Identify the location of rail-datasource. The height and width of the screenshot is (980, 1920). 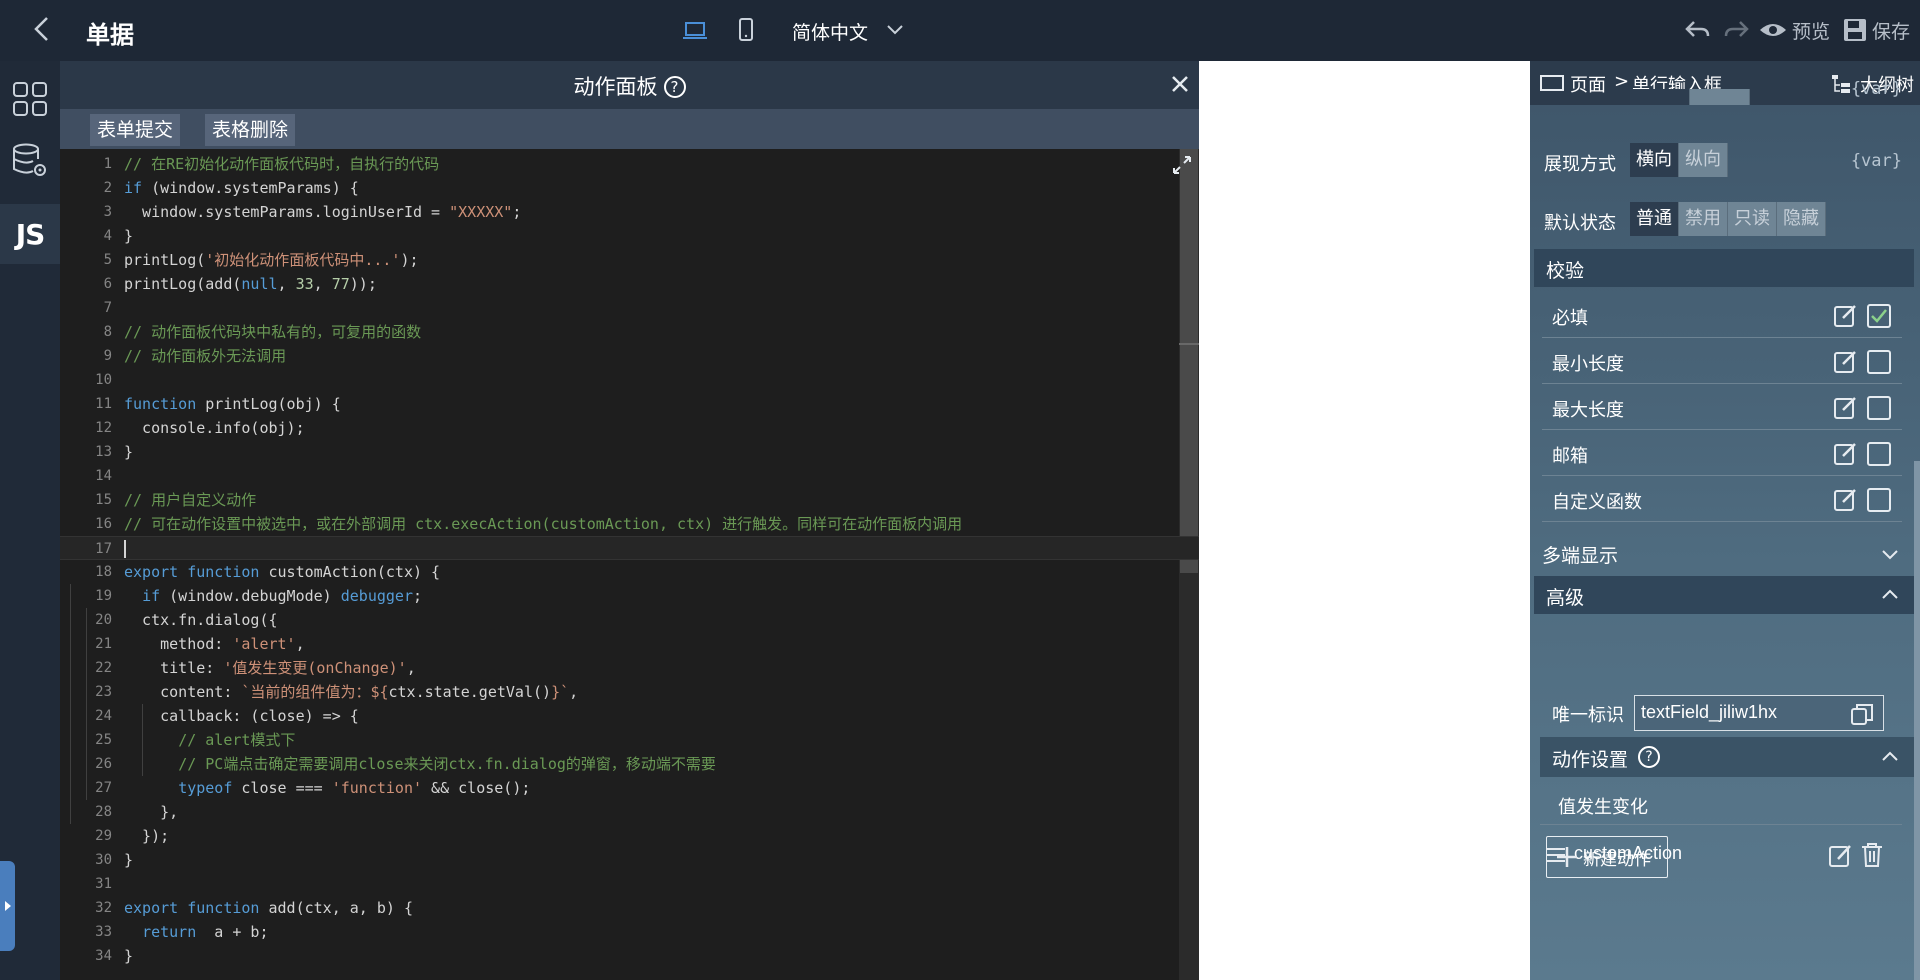
(30, 161).